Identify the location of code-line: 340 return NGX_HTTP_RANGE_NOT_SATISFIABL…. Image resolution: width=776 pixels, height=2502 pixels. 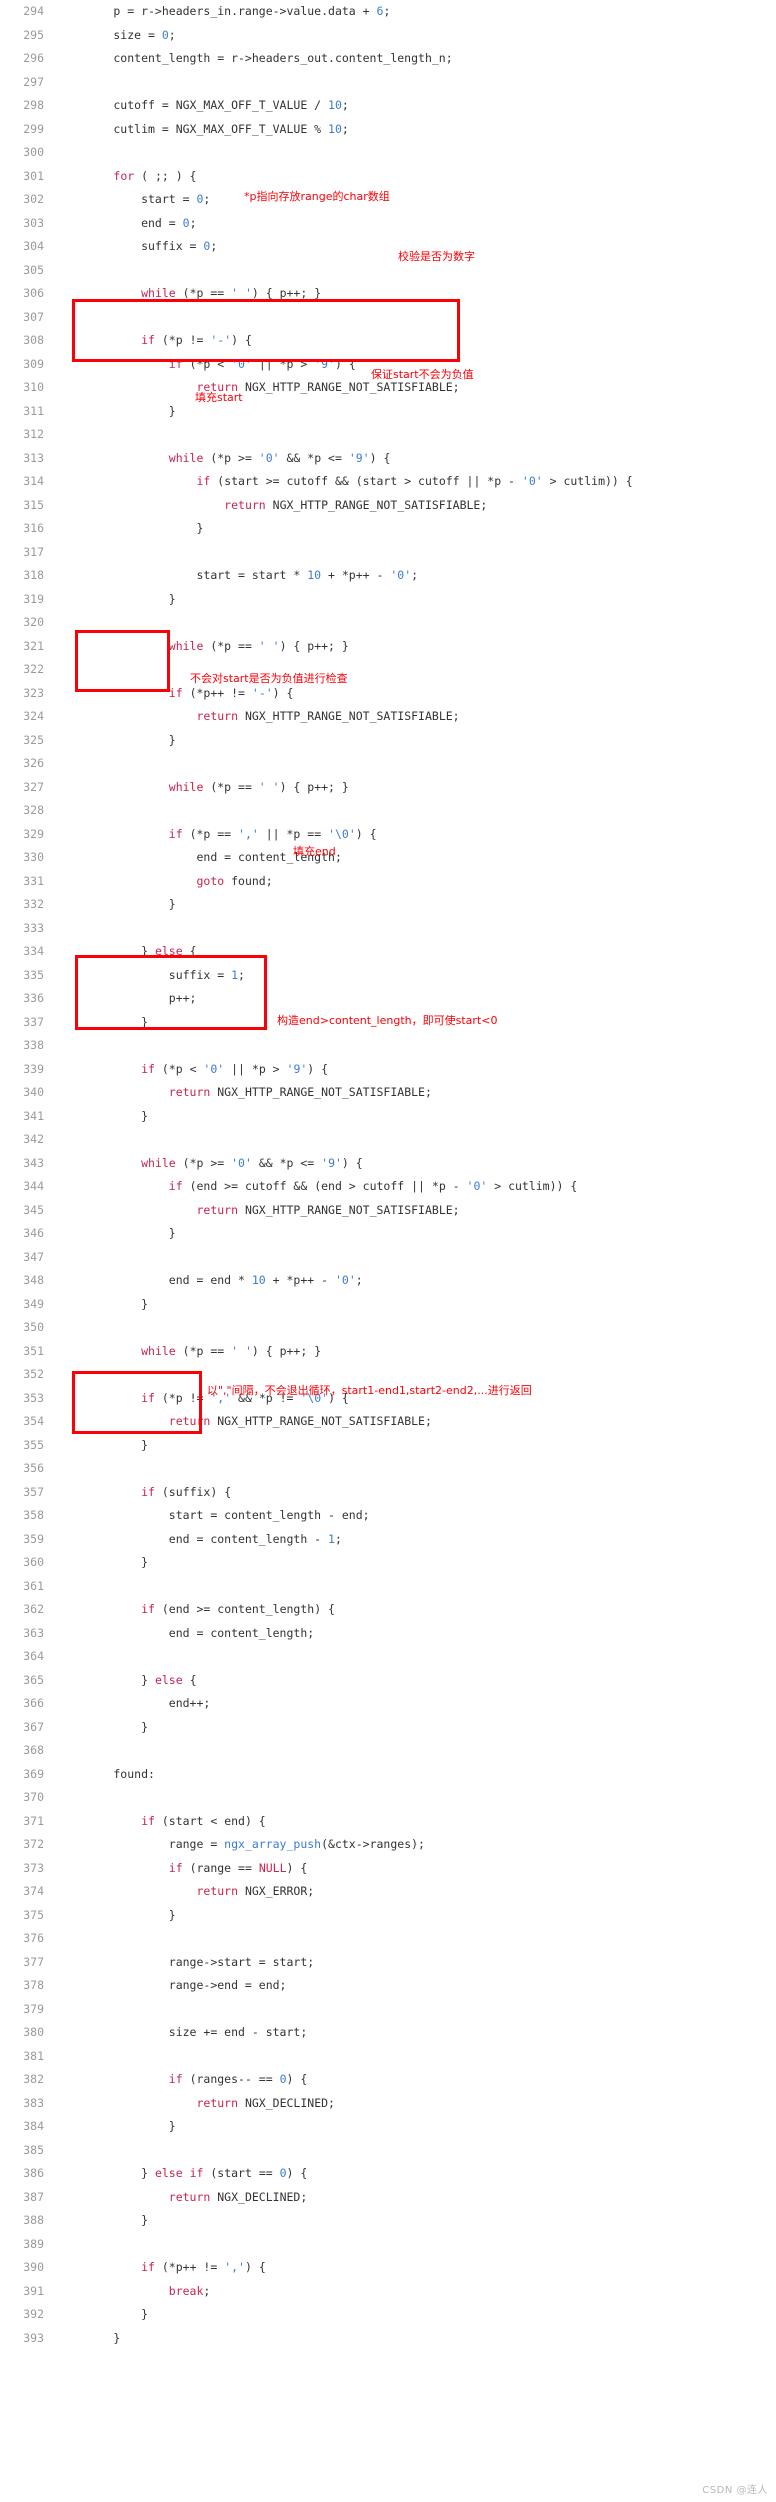
(388, 1093).